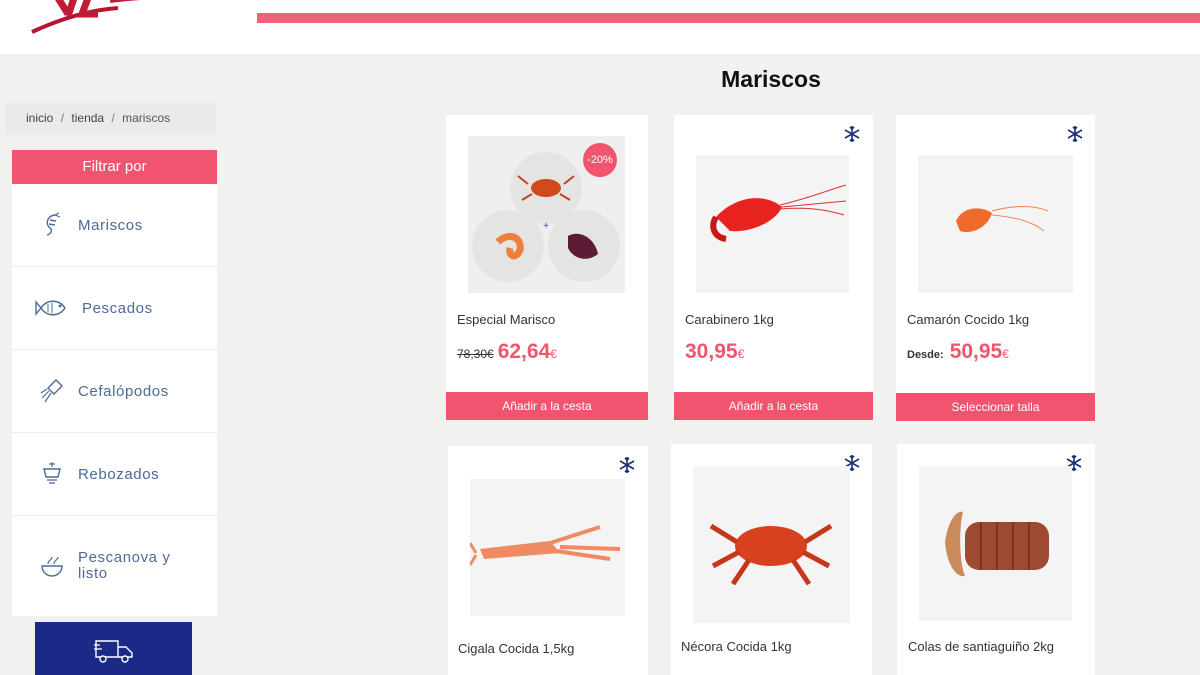 The image size is (1200, 675). I want to click on product-price: 78,30€ 62,64€, so click(507, 352).